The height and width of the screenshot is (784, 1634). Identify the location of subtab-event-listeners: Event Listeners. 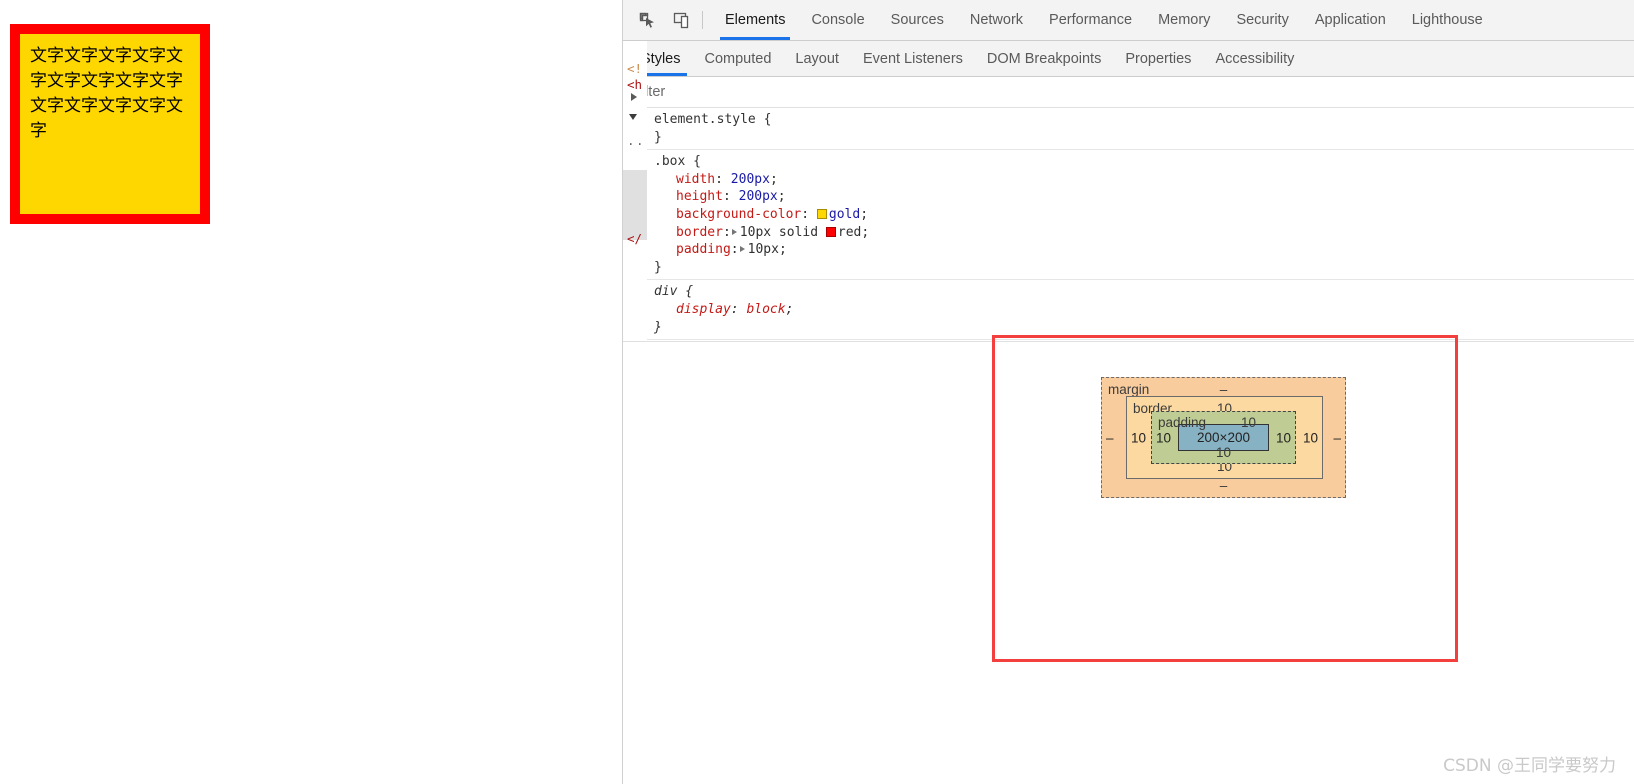
(913, 58).